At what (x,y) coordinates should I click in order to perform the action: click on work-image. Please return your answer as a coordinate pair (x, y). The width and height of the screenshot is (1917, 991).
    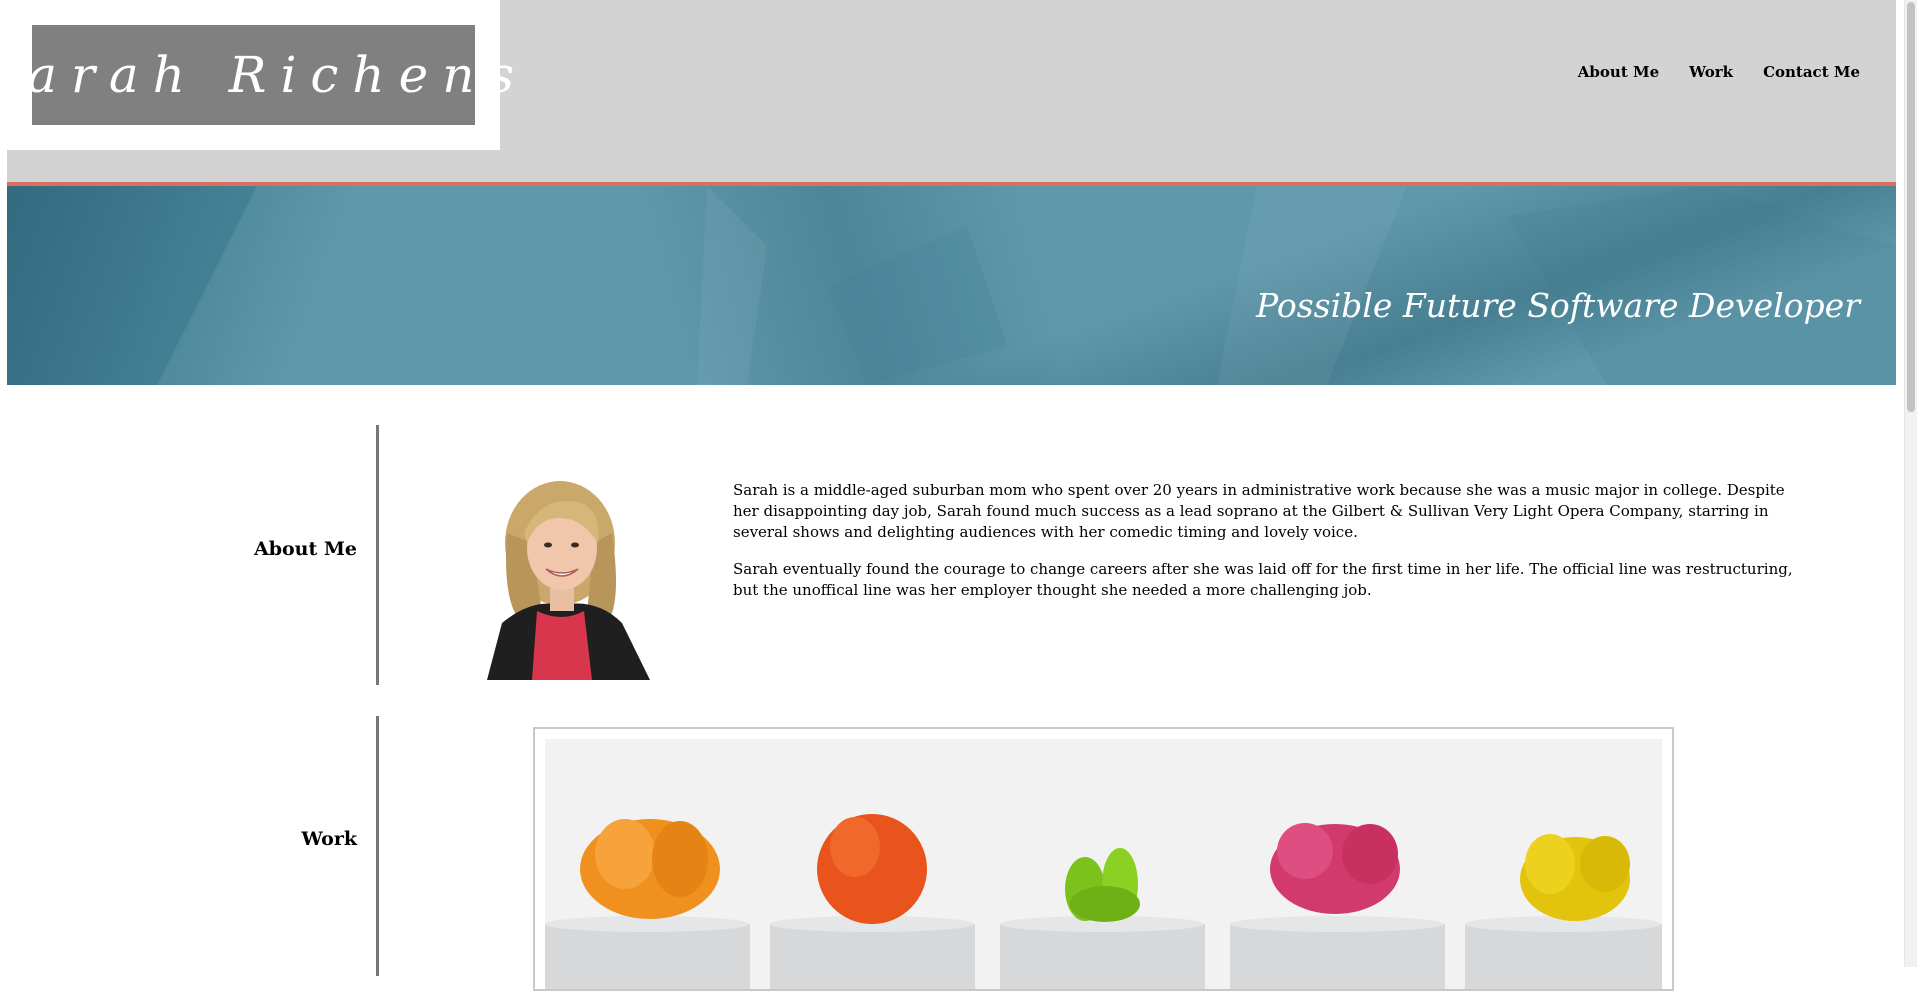
    Looking at the image, I should click on (1103, 864).